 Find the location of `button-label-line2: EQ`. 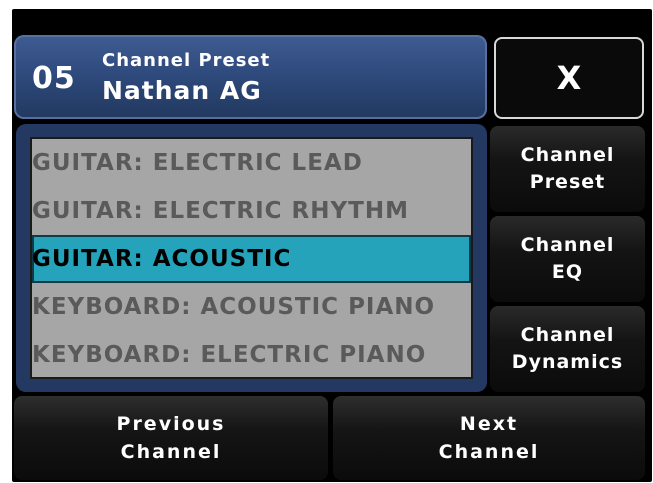

button-label-line2: EQ is located at coordinates (567, 272).